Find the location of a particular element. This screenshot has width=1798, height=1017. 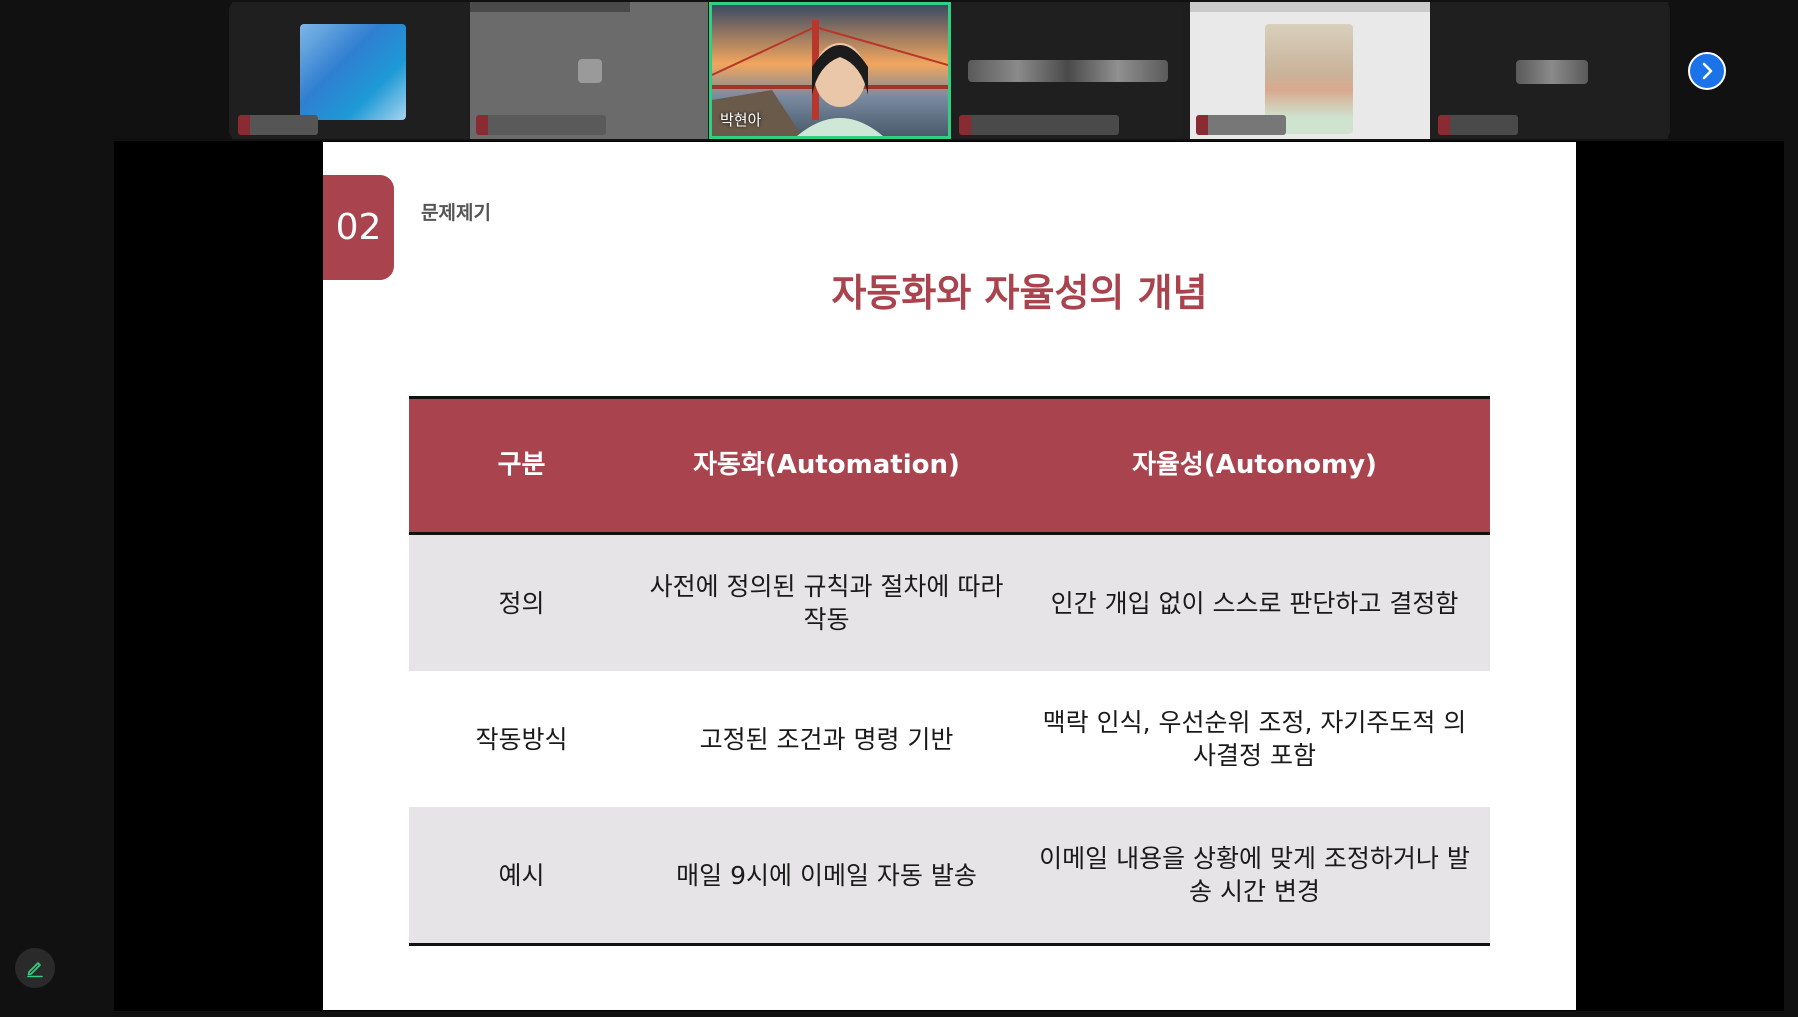

table-cell: 사전에 정의된 규칙과 절차에 따라 작동 is located at coordinates (826, 603).